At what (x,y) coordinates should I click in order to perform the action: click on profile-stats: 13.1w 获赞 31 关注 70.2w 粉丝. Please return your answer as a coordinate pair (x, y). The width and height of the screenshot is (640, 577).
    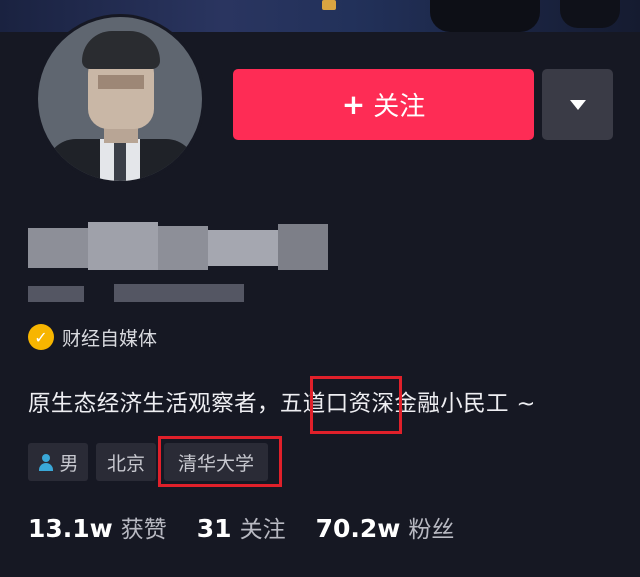
    Looking at the image, I should click on (256, 527).